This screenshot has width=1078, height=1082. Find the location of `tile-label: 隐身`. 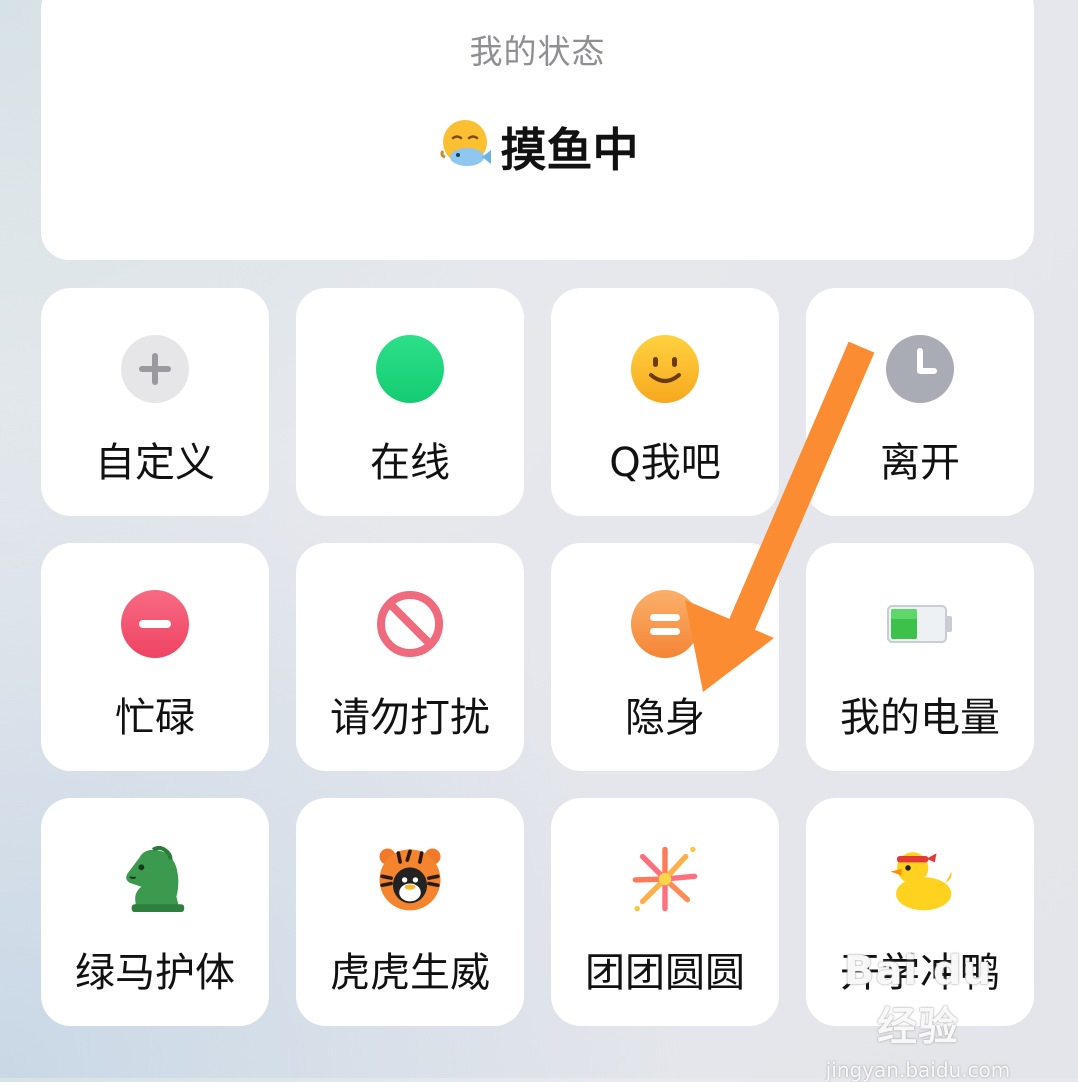

tile-label: 隐身 is located at coordinates (665, 718).